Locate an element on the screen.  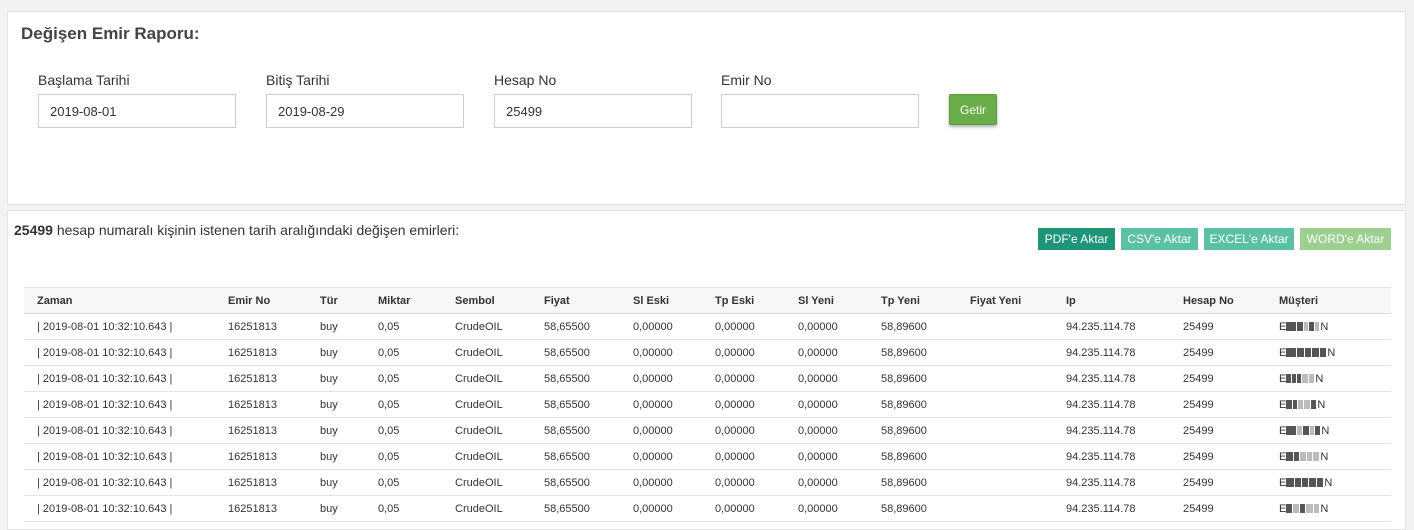
col-header: Miktar is located at coordinates (403, 300).